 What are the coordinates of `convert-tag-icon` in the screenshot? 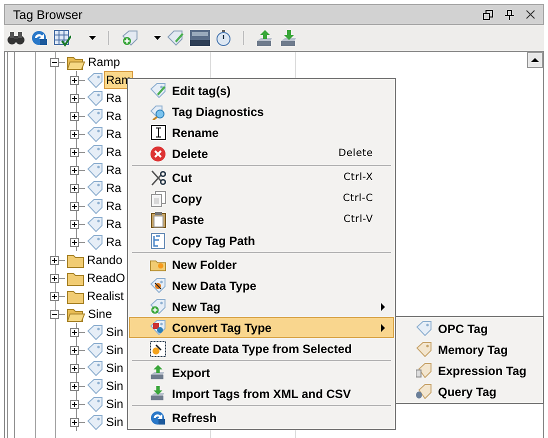 It's located at (158, 327).